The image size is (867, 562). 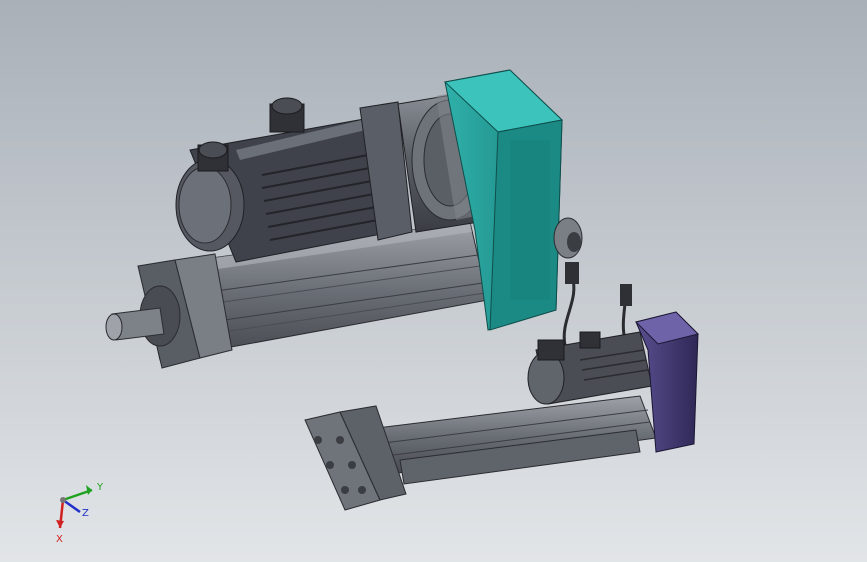 I want to click on axis-x-label: X, so click(x=59, y=539).